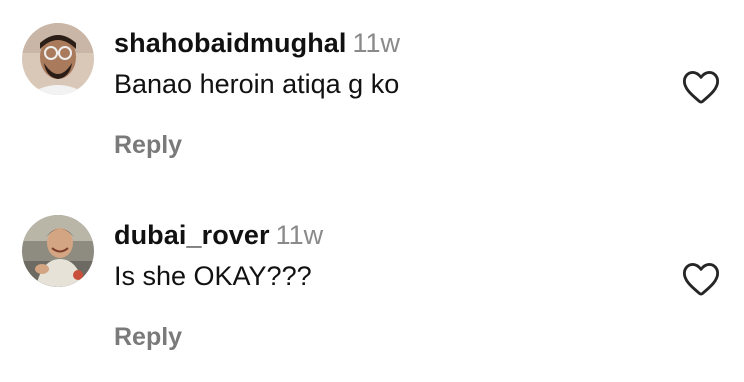 This screenshot has height=382, width=744. Describe the element at coordinates (257, 84) in the screenshot. I see `comment-text: Banao heroin atiqa g ko` at that location.